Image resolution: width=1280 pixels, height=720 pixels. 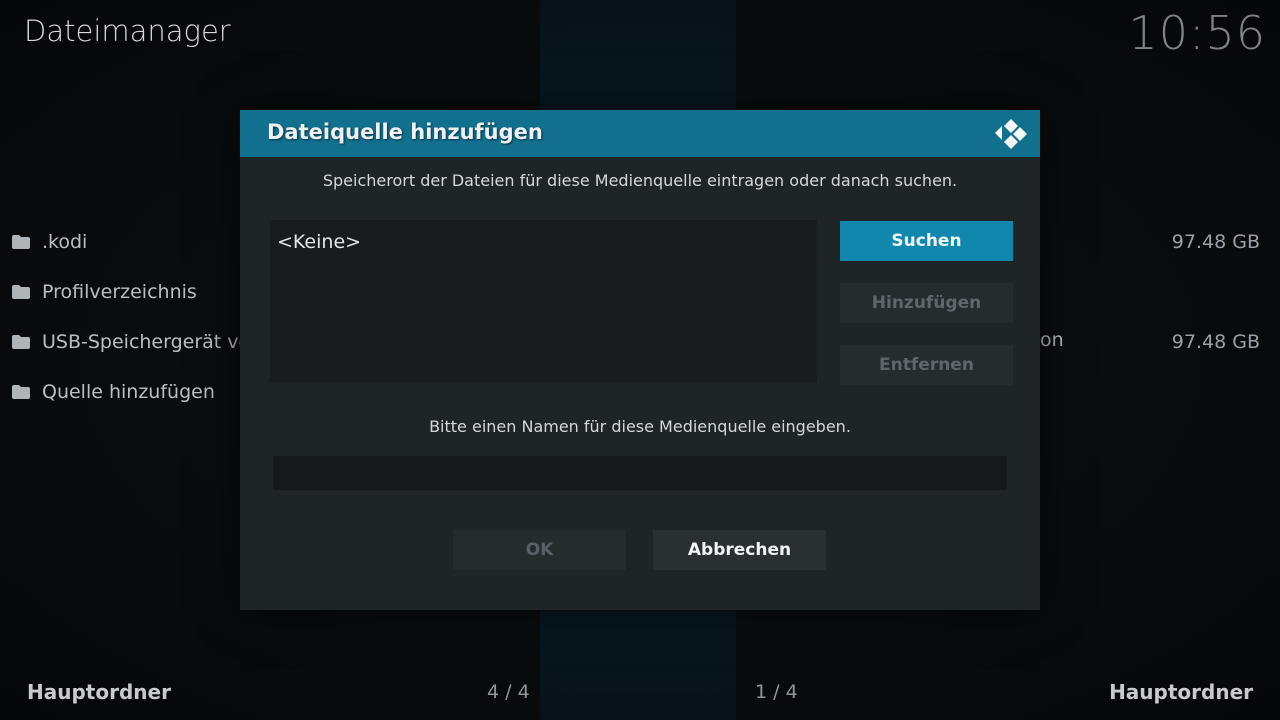 I want to click on source-path-list: <Keine>, so click(x=543, y=301).